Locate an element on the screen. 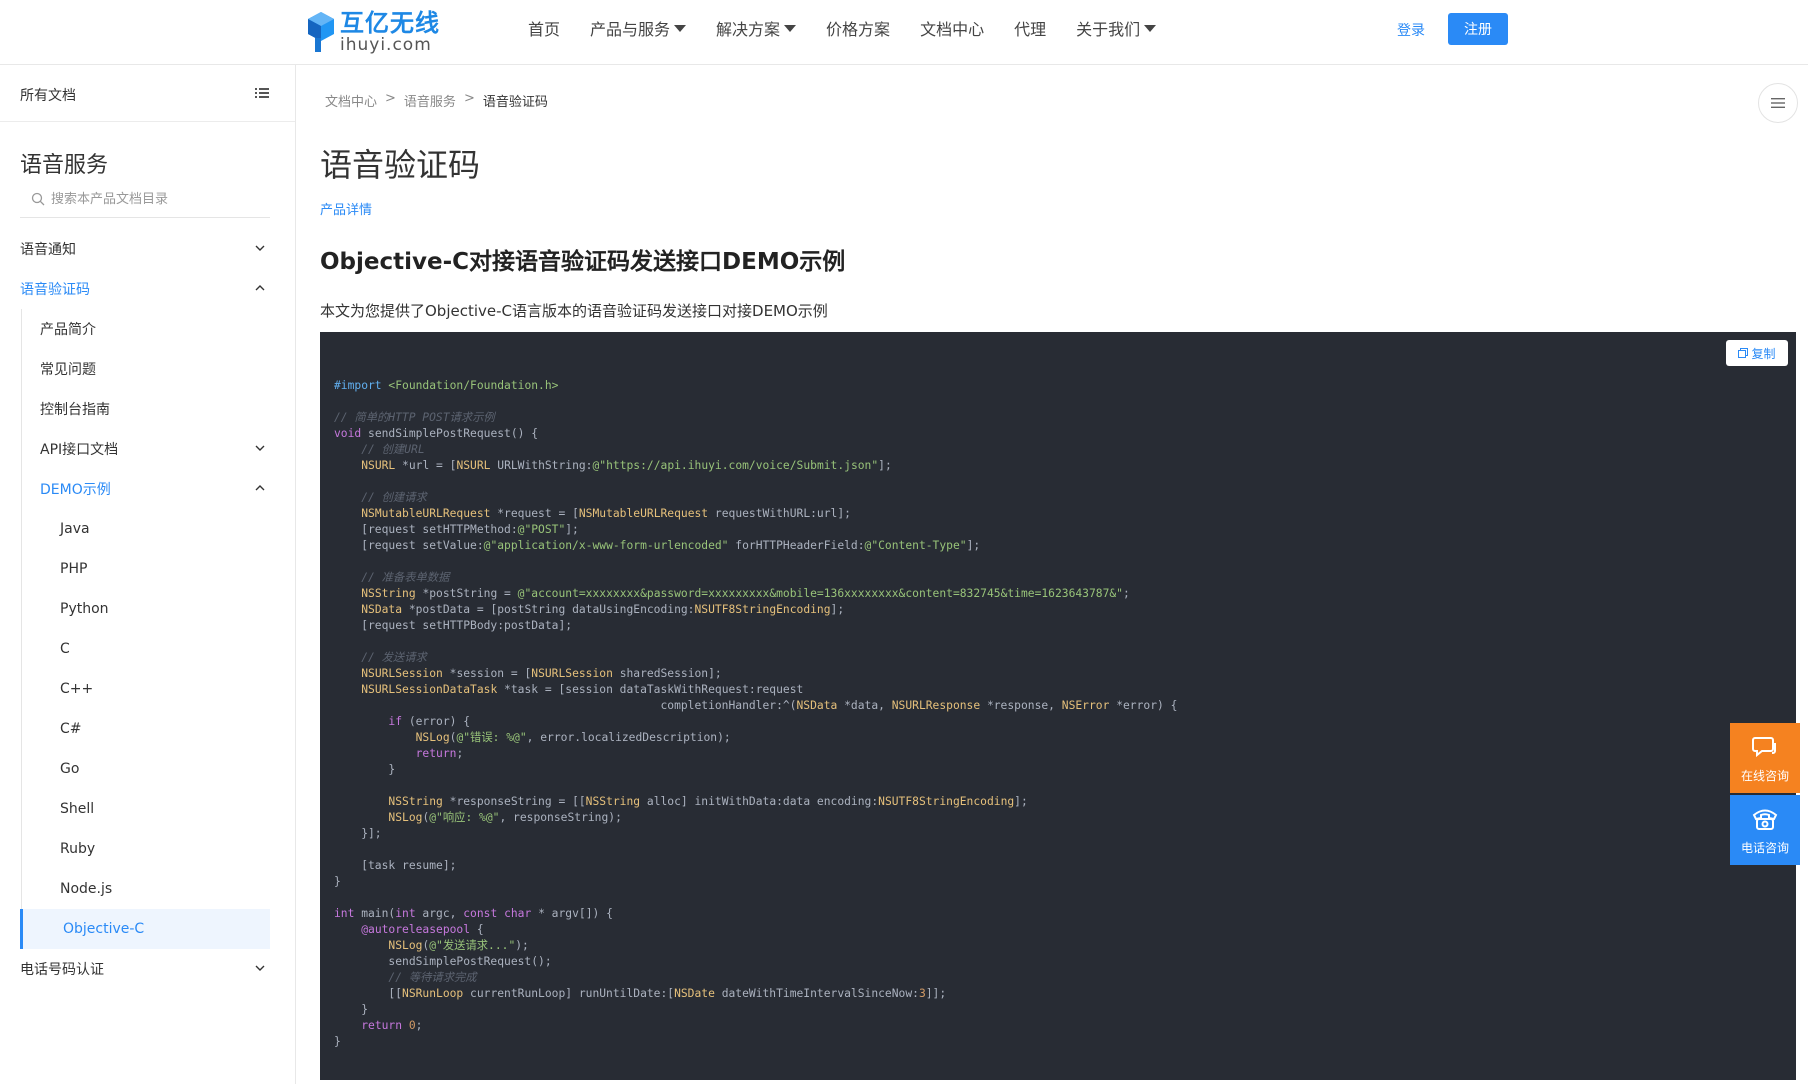 This screenshot has height=1084, width=1808. breadcrumb-current: 语音验证码 is located at coordinates (515, 102).